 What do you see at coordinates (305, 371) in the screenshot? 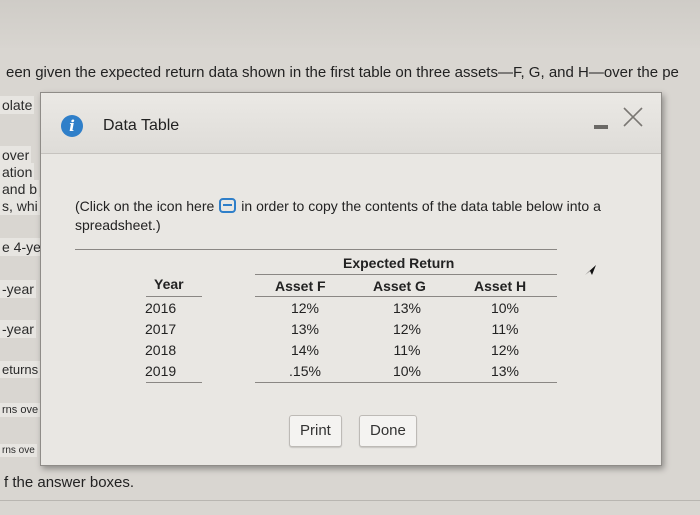
I see `table-cell: .15%` at bounding box center [305, 371].